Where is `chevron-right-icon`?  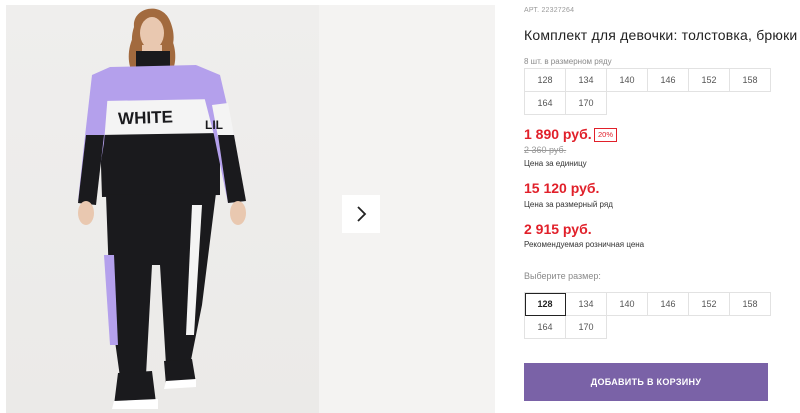
chevron-right-icon is located at coordinates (362, 214).